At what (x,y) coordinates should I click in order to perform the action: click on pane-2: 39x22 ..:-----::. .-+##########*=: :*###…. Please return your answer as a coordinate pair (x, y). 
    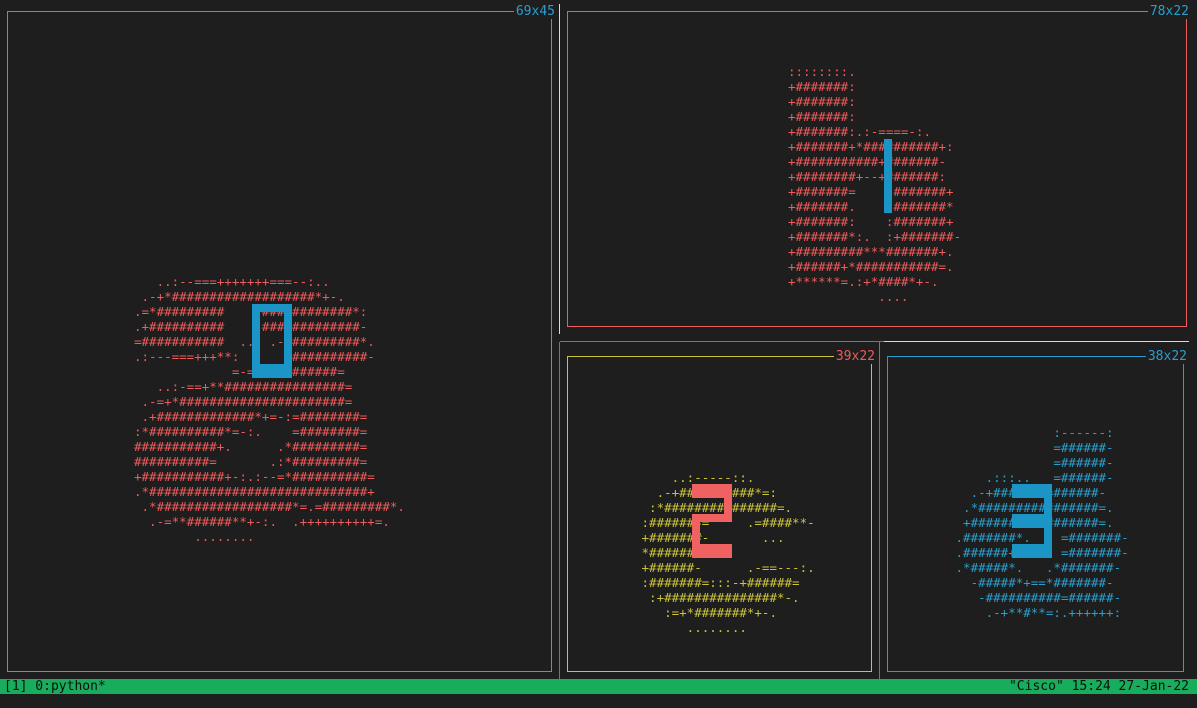
    Looking at the image, I should click on (719, 510).